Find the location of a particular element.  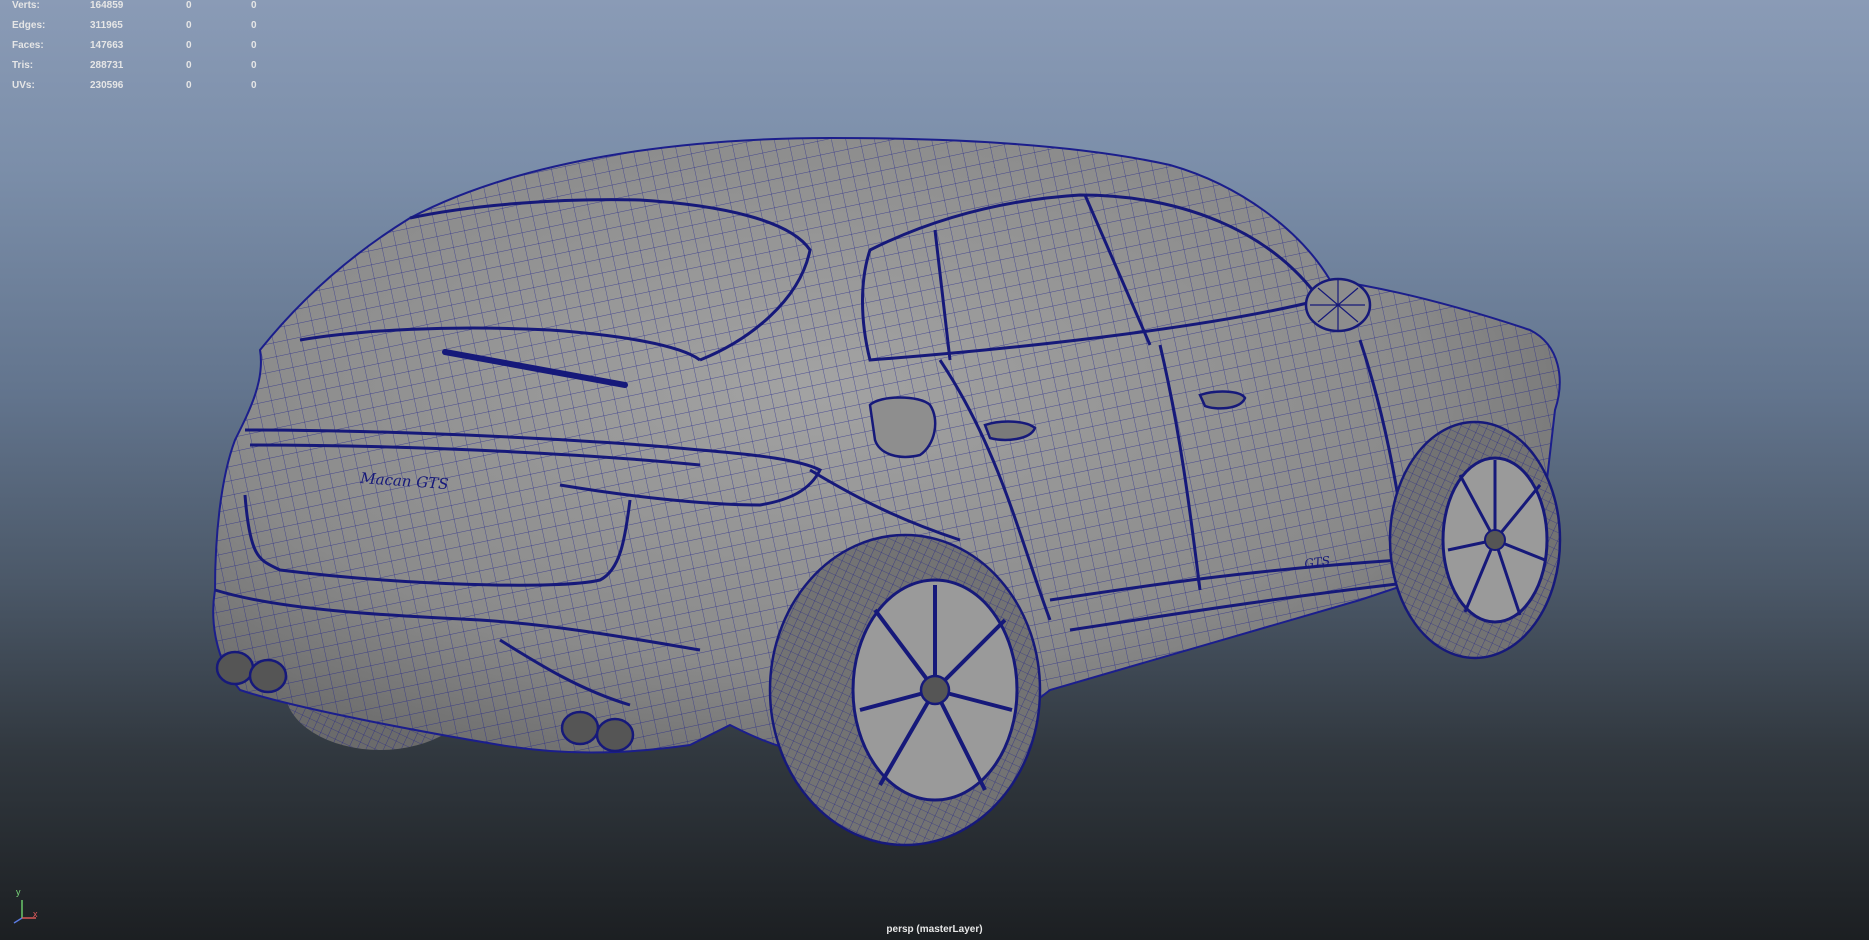

camera-label: persp (masterLayer) is located at coordinates (934, 929).